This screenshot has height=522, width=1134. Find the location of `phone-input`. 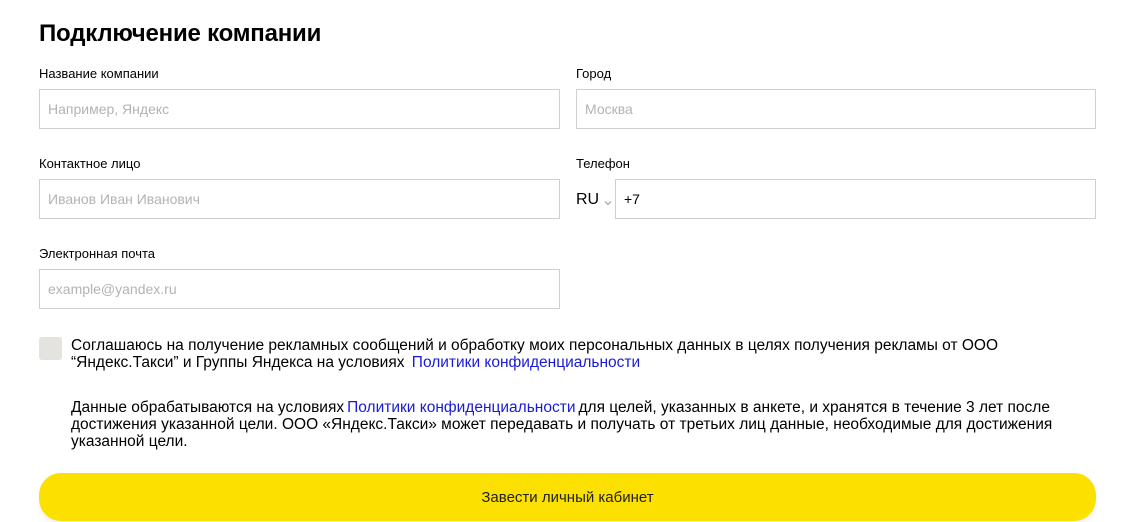

phone-input is located at coordinates (855, 199).